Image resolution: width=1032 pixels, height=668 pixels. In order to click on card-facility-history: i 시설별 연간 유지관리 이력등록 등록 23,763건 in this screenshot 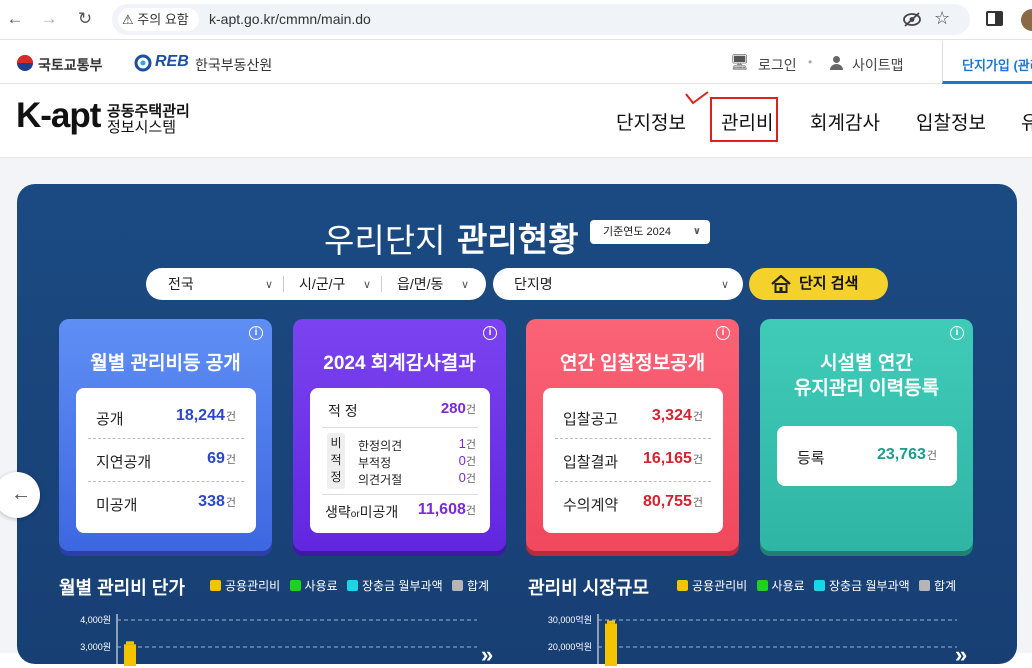, I will do `click(866, 435)`.